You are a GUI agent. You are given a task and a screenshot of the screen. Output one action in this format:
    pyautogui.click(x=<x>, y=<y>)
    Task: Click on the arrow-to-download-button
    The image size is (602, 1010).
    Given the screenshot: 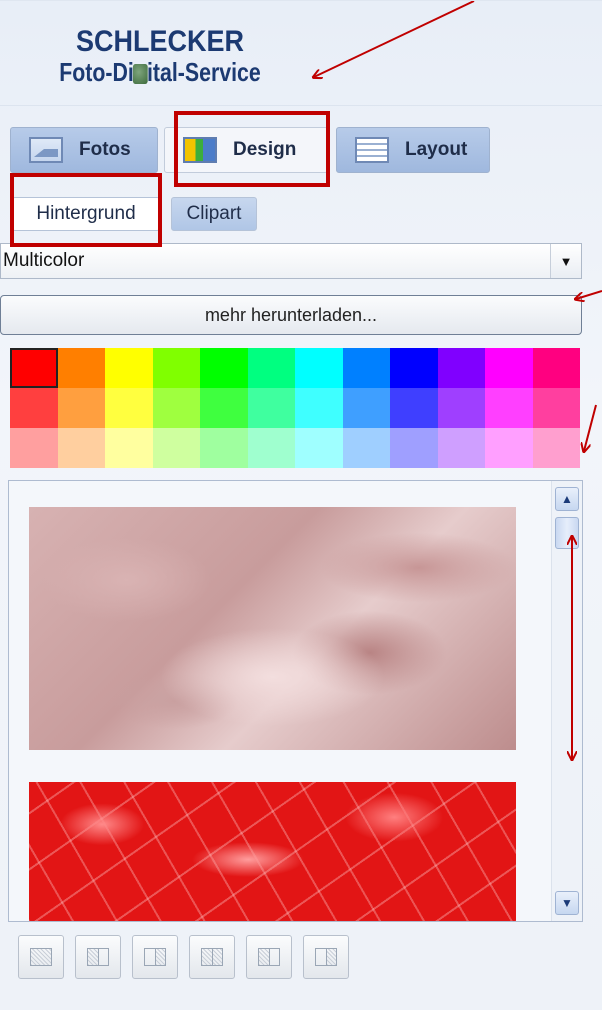 What is the action you would take?
    pyautogui.click(x=589, y=294)
    